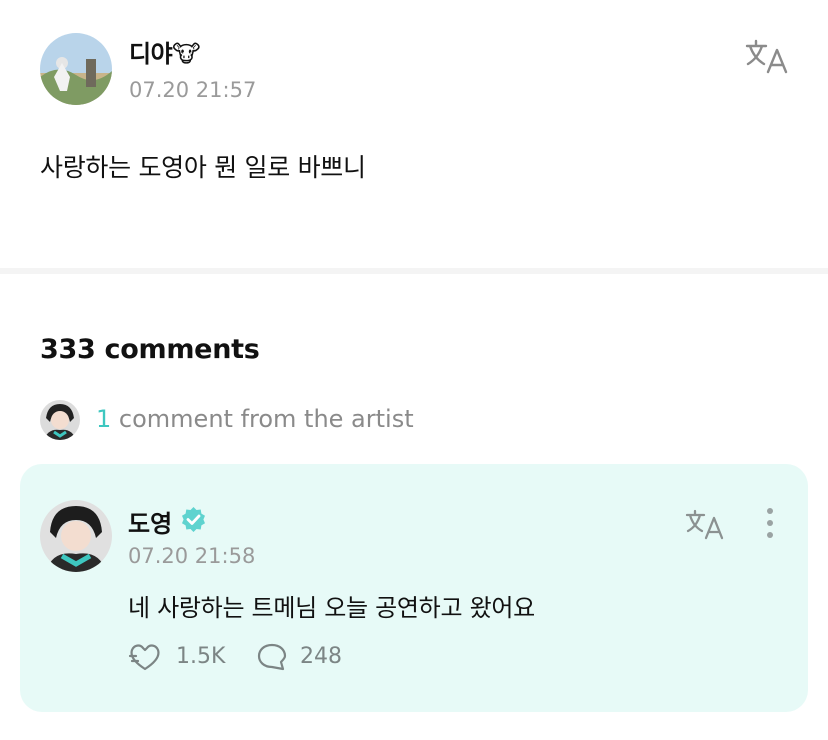 The height and width of the screenshot is (740, 828). I want to click on artist-avatar-small, so click(60, 420).